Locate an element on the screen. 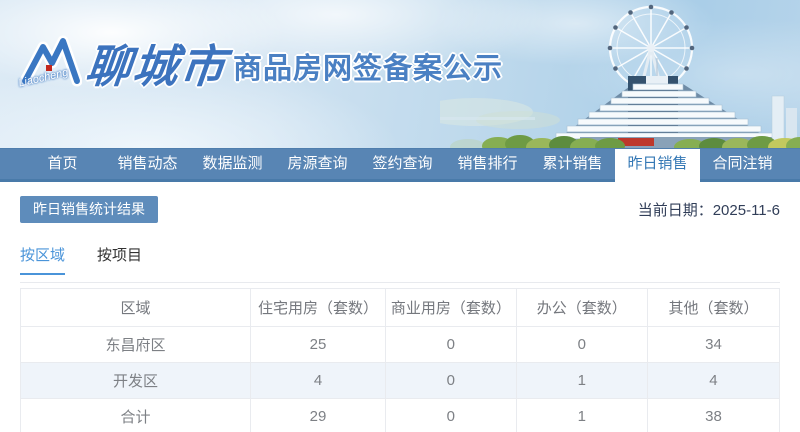 This screenshot has height=432, width=800. tab-by-project: 按项目 is located at coordinates (119, 259).